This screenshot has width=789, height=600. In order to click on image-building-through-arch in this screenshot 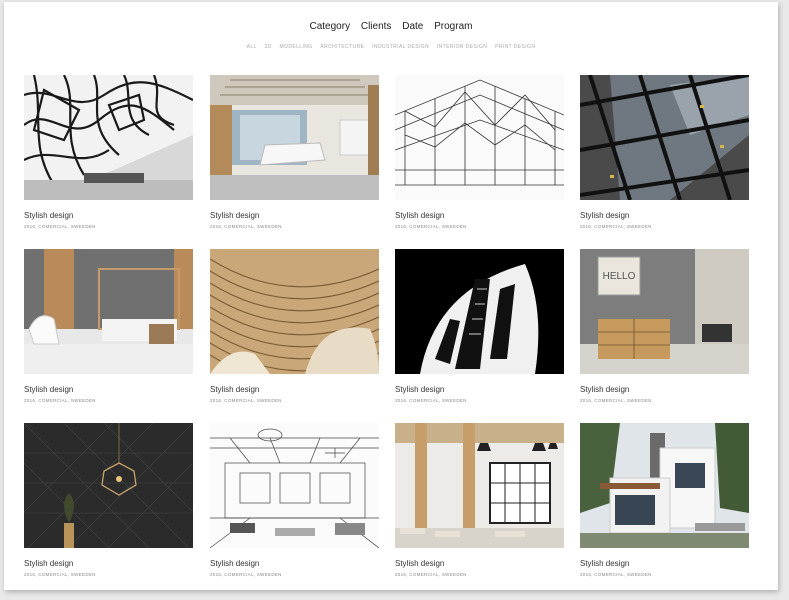, I will do `click(479, 311)`.